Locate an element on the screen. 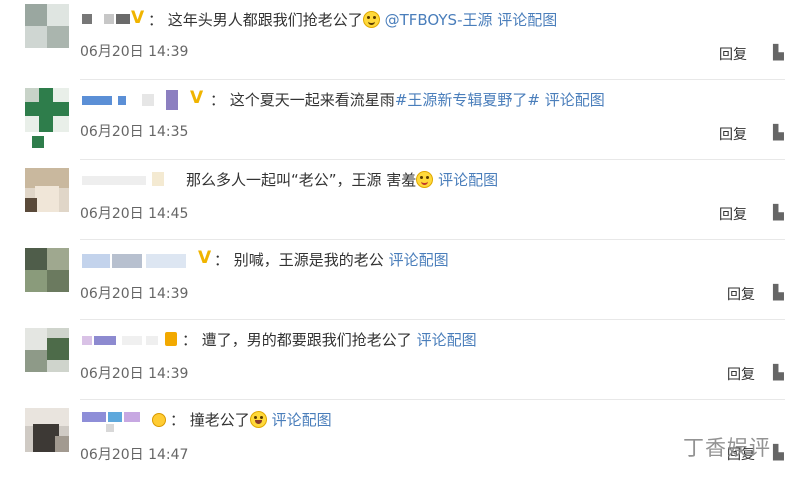 Image resolution: width=785 pixels, height=480 pixels. comment-text-line: ： 别喊，王源是我的老公 评论配图 is located at coordinates (331, 260).